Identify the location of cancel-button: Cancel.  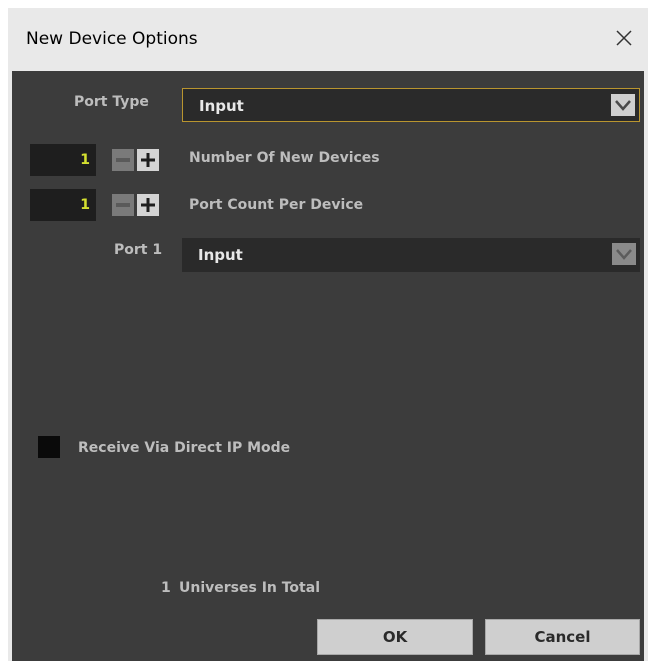
(562, 637).